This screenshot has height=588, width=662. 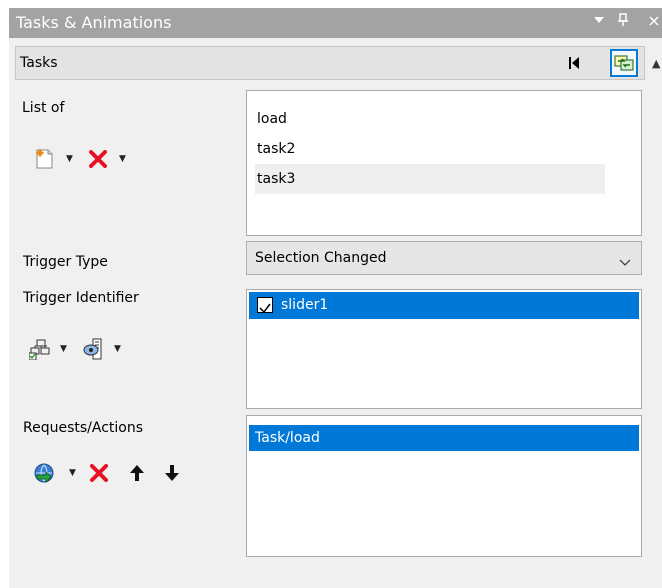 I want to click on delete-task-icon, so click(x=98, y=161).